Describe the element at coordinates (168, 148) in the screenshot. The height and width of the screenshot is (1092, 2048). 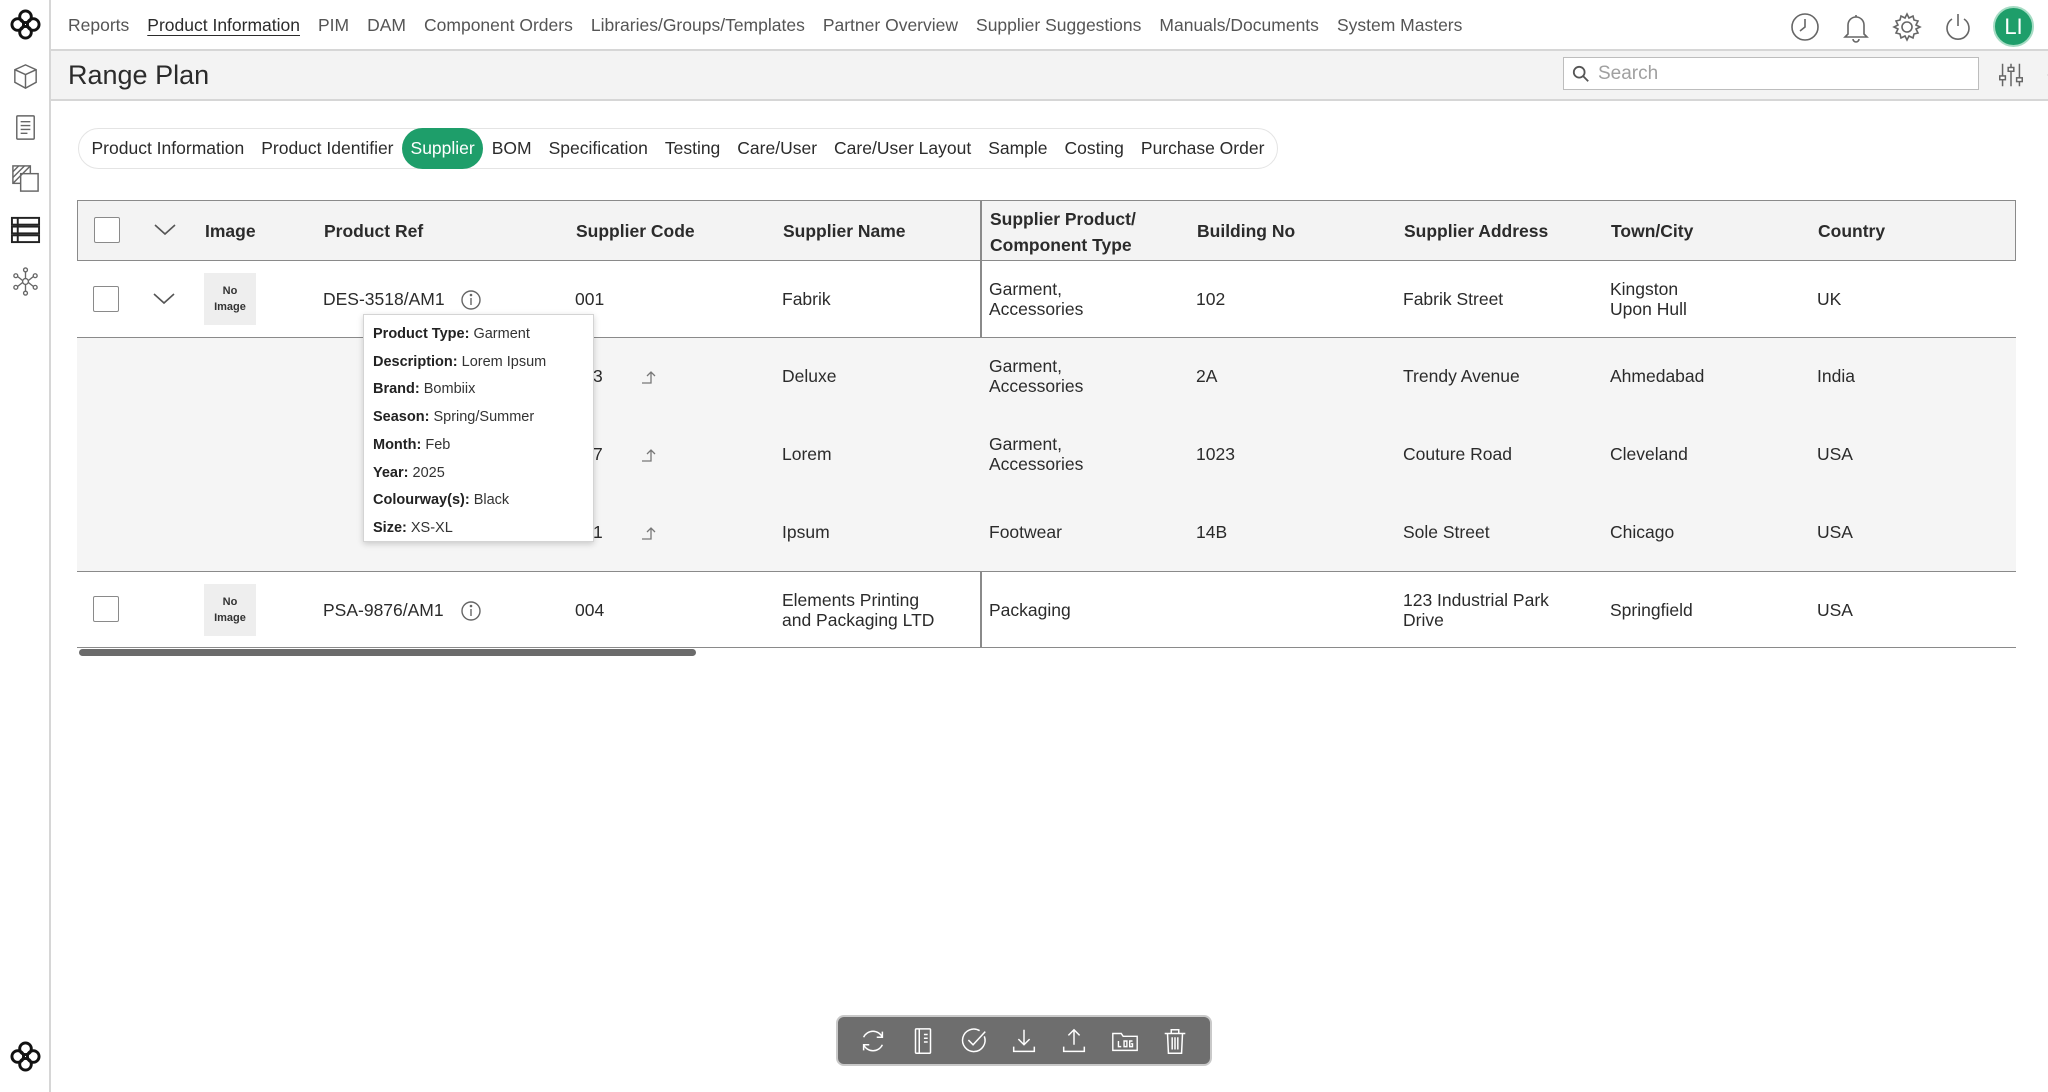
I see `tab-product-information: Product Information` at that location.